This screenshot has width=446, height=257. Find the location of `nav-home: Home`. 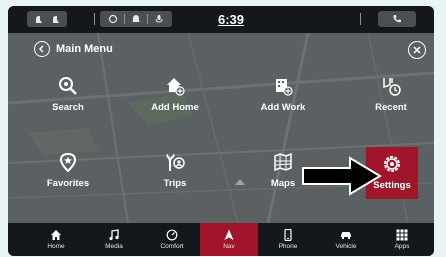

nav-home: Home is located at coordinates (56, 239).